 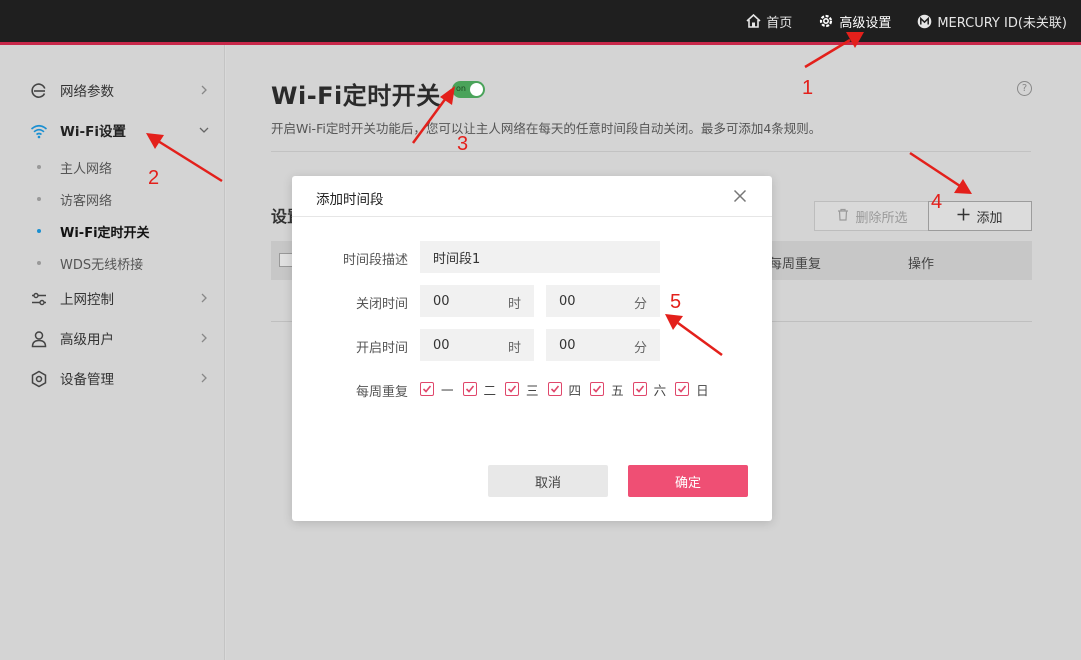 I want to click on open-time-label: 开启时间, so click(x=381, y=348).